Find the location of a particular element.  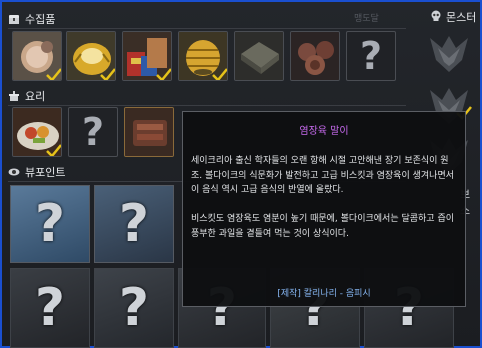

collectible-slot-unknown: ? is located at coordinates (371, 56).